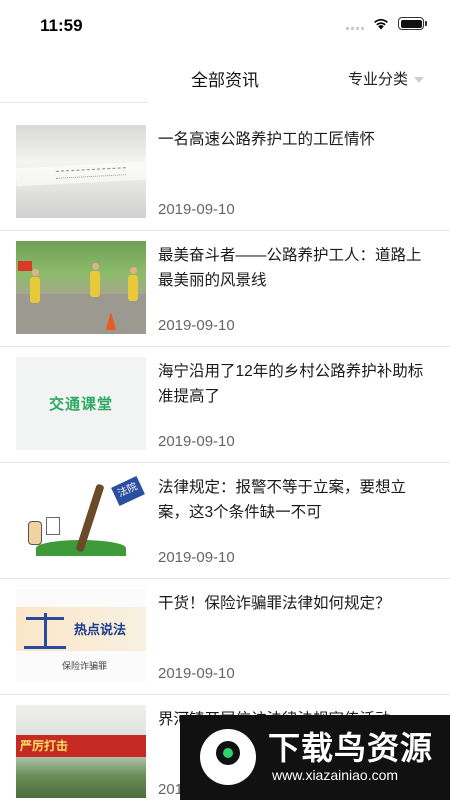 Image resolution: width=450 pixels, height=800 pixels. What do you see at coordinates (74, 102) in the screenshot?
I see `divider` at bounding box center [74, 102].